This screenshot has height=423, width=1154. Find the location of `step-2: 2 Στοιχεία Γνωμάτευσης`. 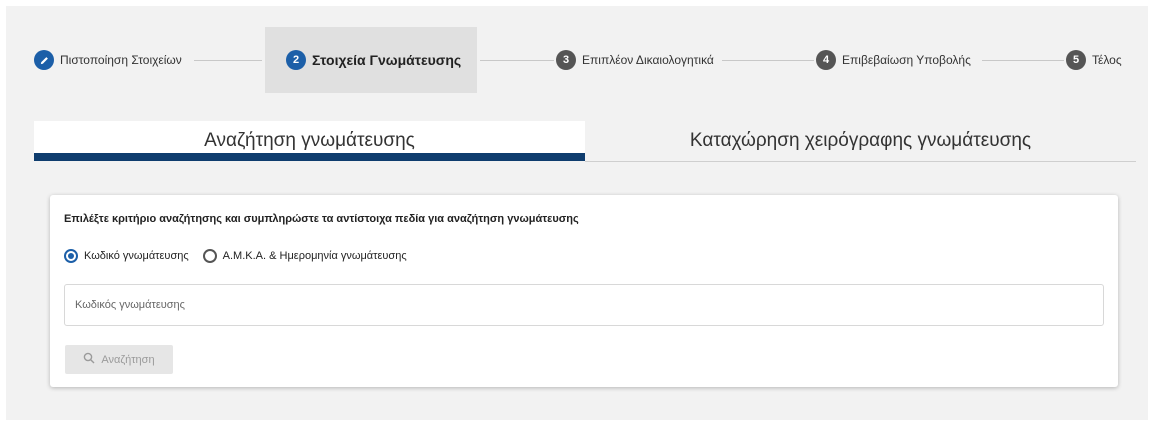

step-2: 2 Στοιχεία Γνωμάτευσης is located at coordinates (373, 60).